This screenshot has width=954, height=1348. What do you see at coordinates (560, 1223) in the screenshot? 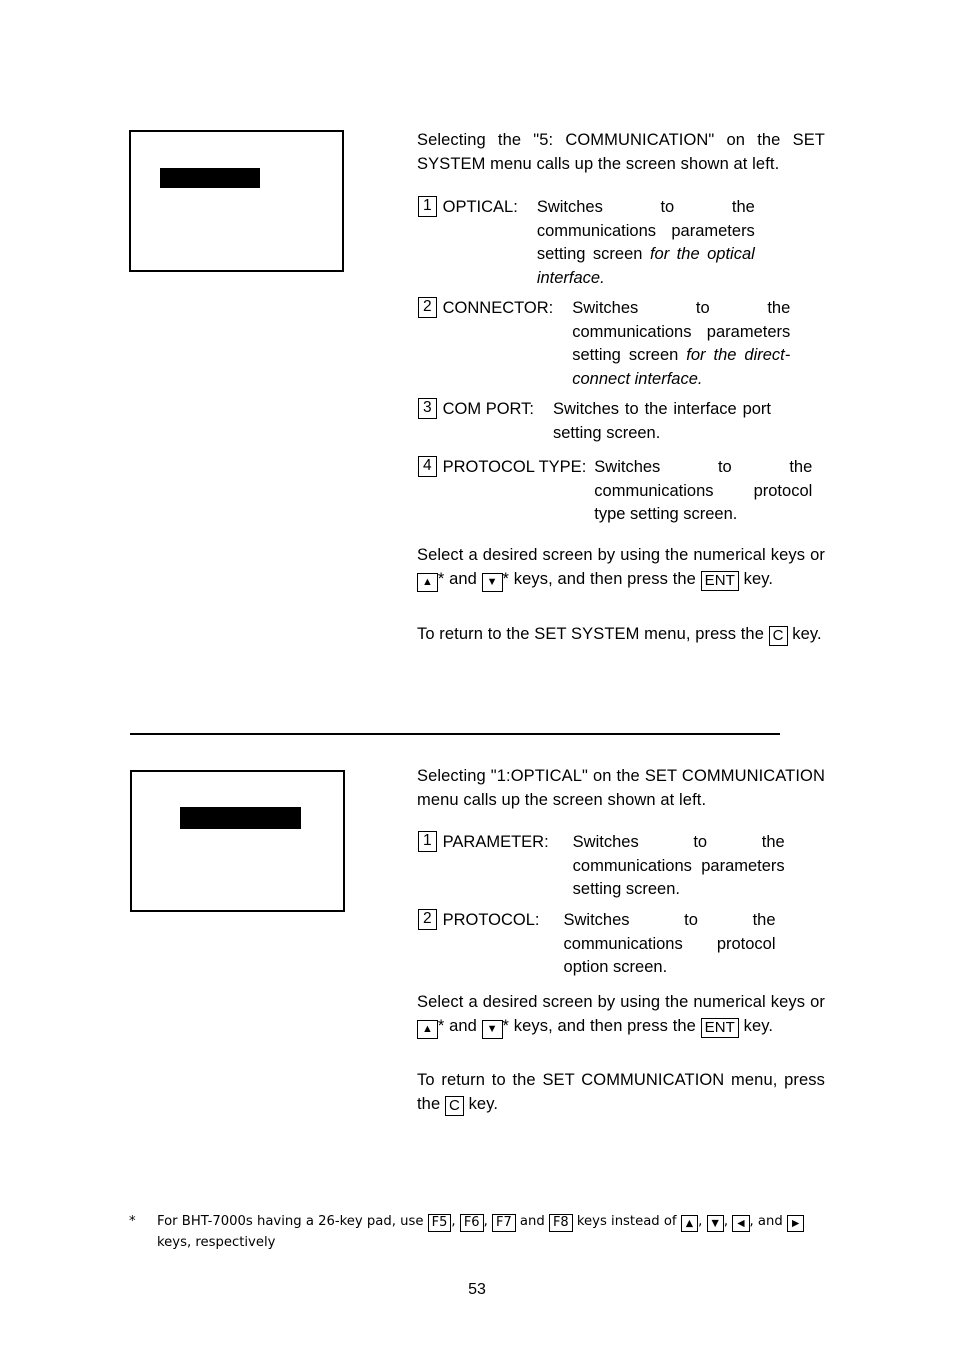
I see `key-f8-icon: F8` at bounding box center [560, 1223].